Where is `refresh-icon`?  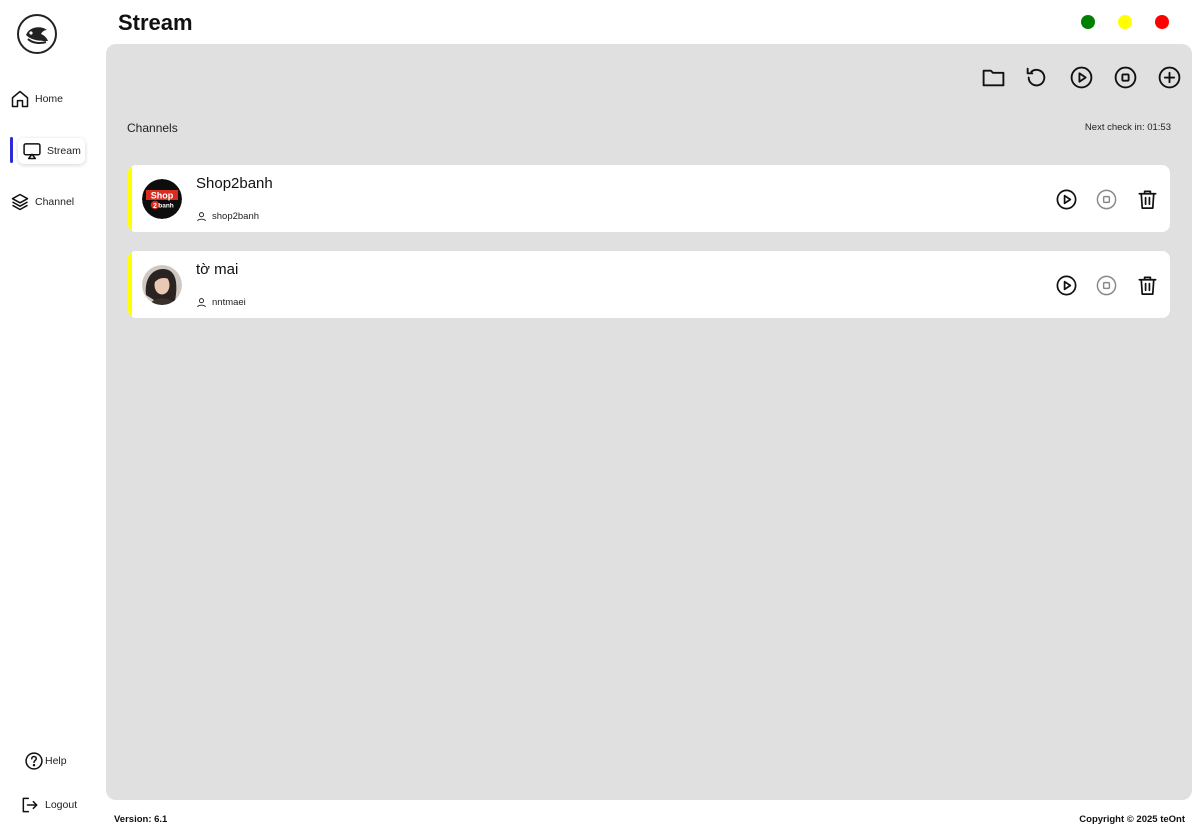
refresh-icon is located at coordinates (1035, 76).